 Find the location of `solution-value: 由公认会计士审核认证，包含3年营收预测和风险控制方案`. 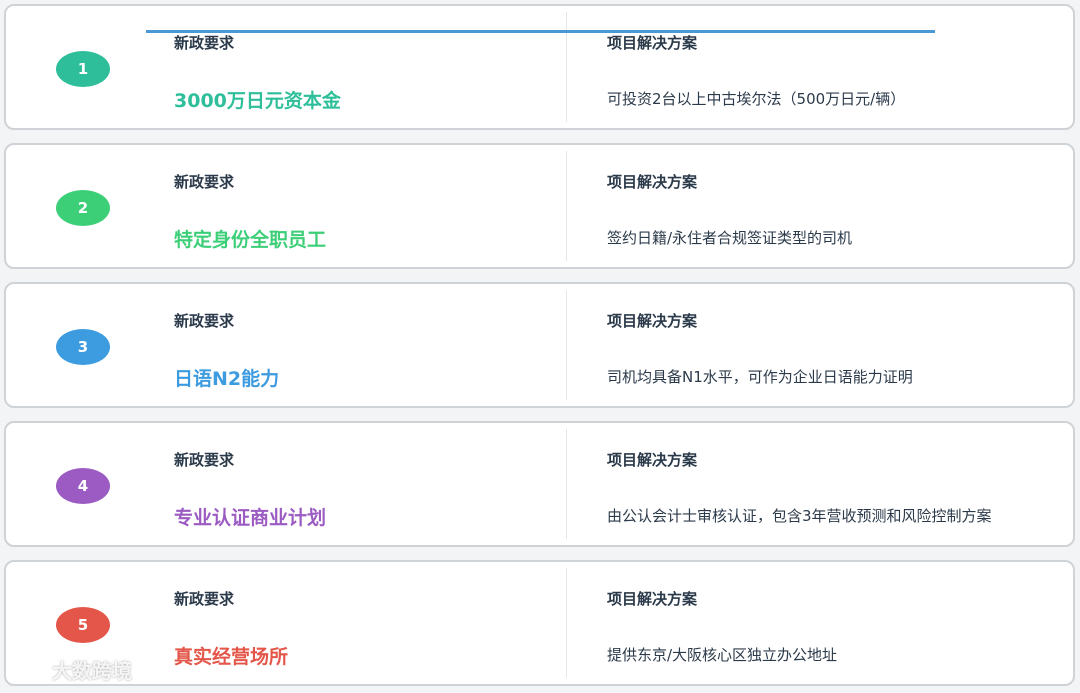

solution-value: 由公认会计士审核认证，包含3年营收预测和风险控制方案 is located at coordinates (799, 516).